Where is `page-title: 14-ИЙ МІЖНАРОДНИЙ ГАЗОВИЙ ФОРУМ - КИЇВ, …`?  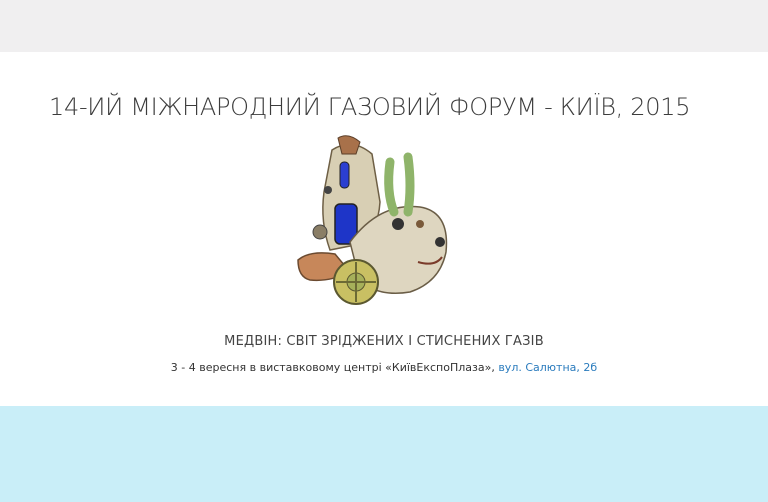 page-title: 14-ИЙ МІЖНАРОДНИЙ ГАЗОВИЙ ФОРУМ - КИЇВ, … is located at coordinates (370, 107).